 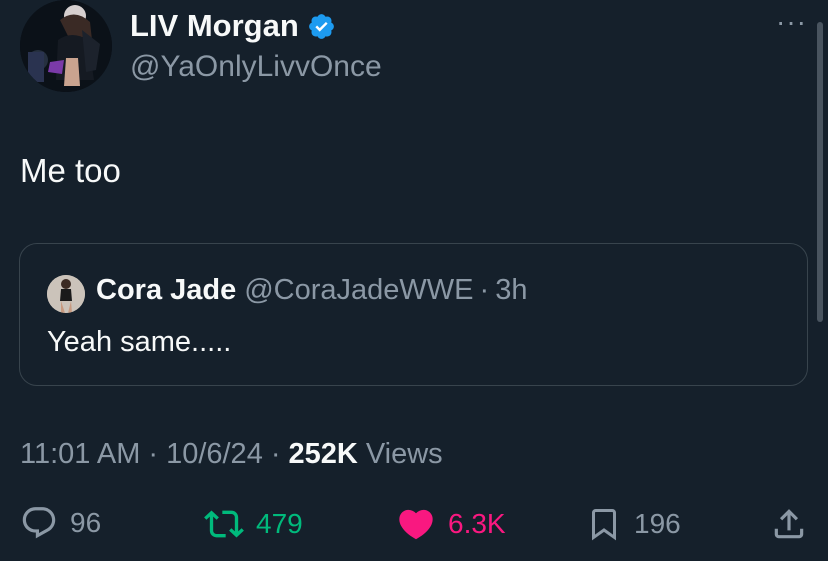 I want to click on like-count: 6.3K, so click(x=477, y=523).